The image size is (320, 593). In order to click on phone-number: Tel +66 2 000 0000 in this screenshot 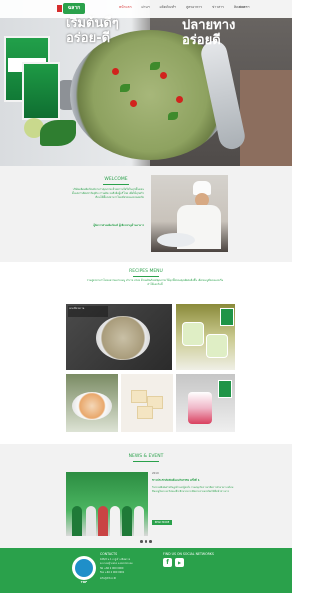, I will do `click(112, 568)`.